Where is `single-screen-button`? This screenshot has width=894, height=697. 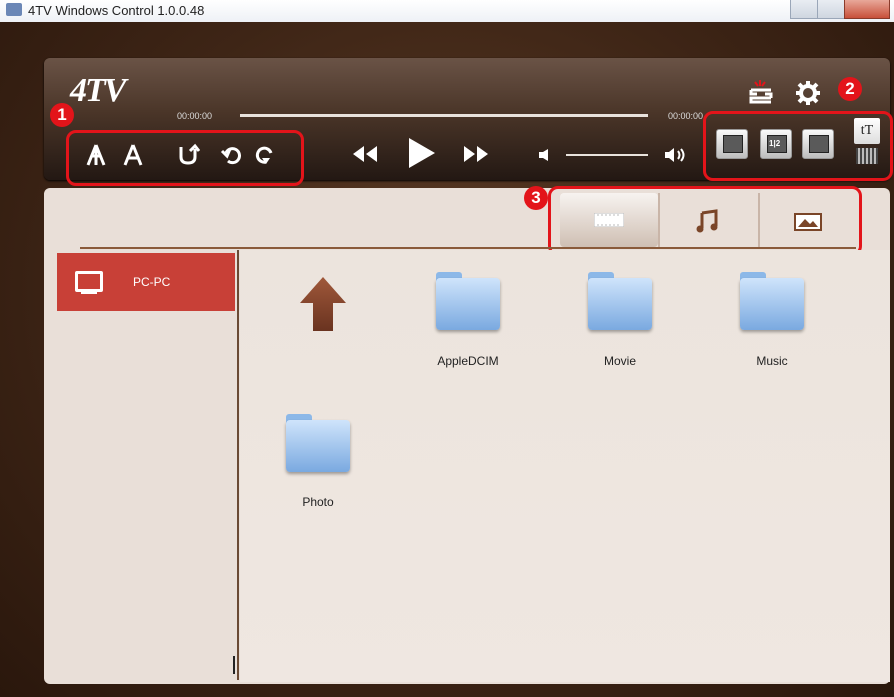 single-screen-button is located at coordinates (732, 144).